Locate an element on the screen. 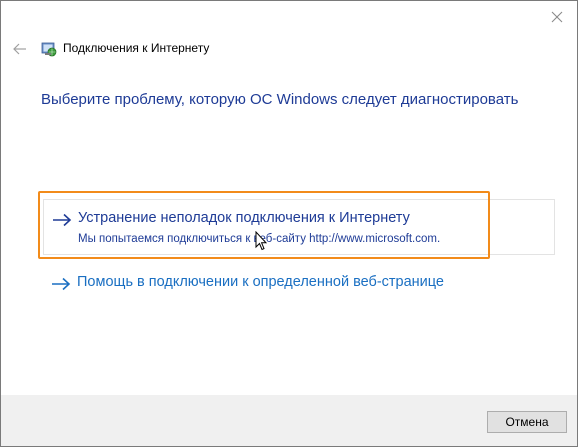 This screenshot has width=578, height=447. close-icon is located at coordinates (557, 17).